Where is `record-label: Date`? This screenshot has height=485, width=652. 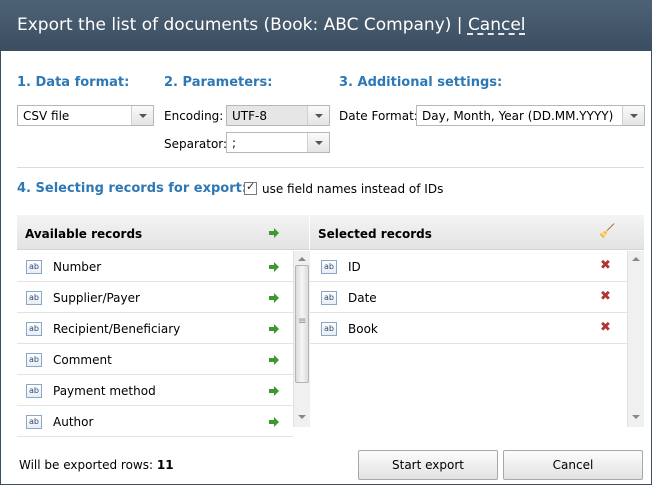
record-label: Date is located at coordinates (362, 298).